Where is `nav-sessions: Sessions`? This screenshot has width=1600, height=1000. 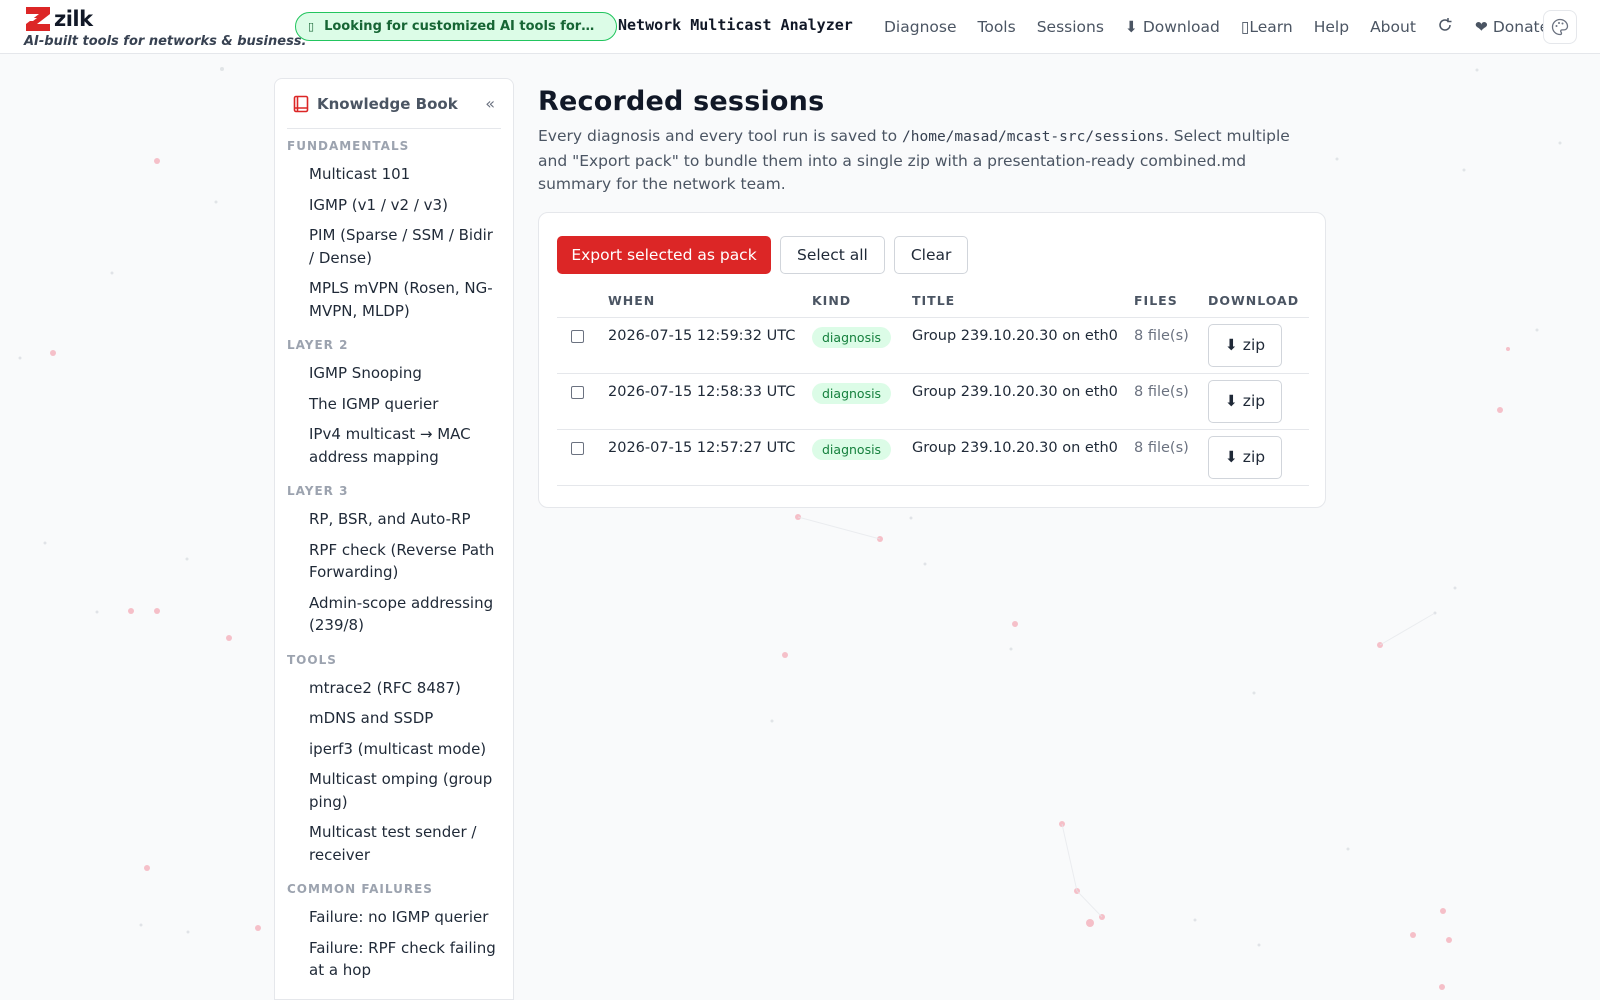 nav-sessions: Sessions is located at coordinates (1070, 27).